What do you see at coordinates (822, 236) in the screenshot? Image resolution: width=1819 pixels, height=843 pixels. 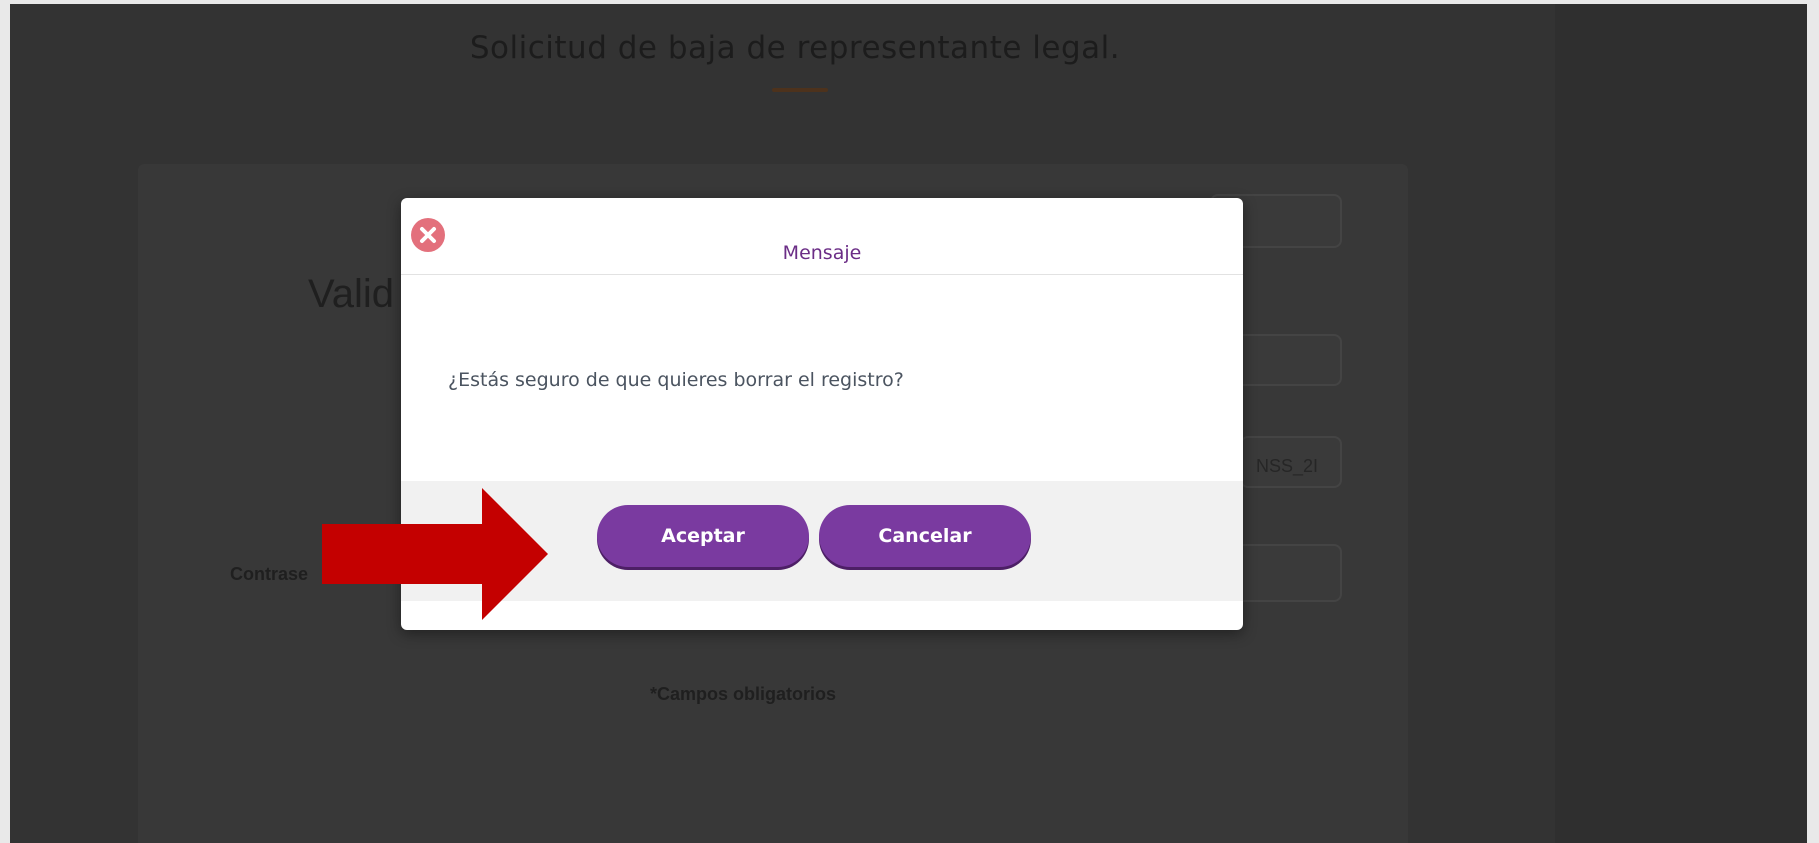 I see `dialog-header: Mensaje` at bounding box center [822, 236].